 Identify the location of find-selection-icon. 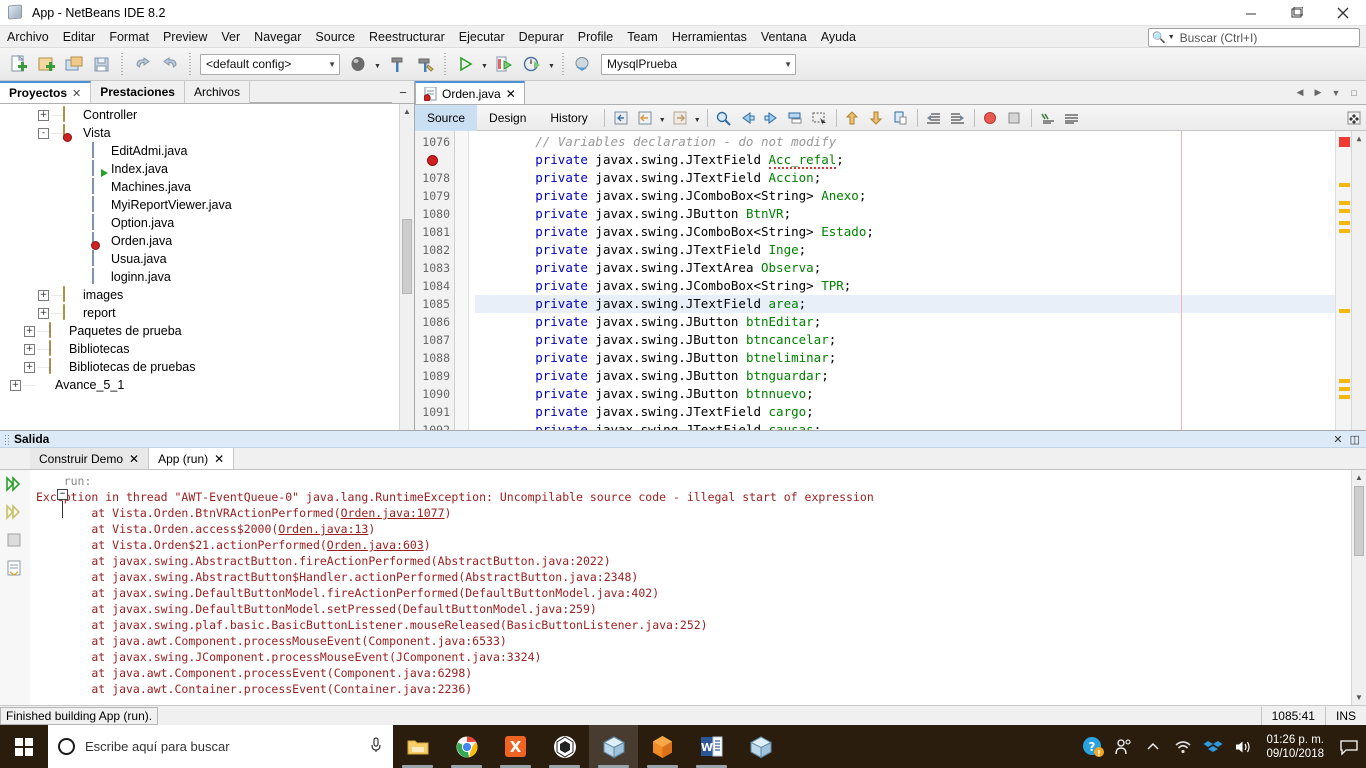
(724, 118).